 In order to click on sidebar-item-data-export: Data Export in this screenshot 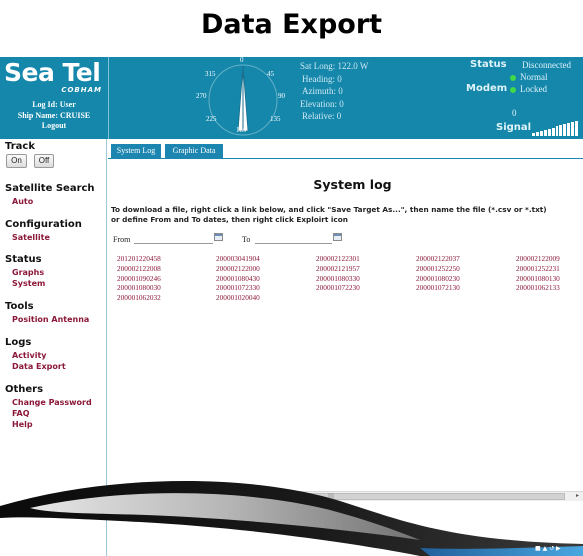, I will do `click(39, 366)`.